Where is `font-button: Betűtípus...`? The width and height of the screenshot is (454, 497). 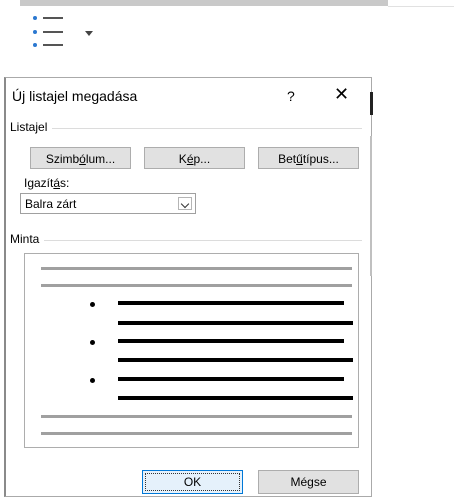 font-button: Betűtípus... is located at coordinates (308, 158).